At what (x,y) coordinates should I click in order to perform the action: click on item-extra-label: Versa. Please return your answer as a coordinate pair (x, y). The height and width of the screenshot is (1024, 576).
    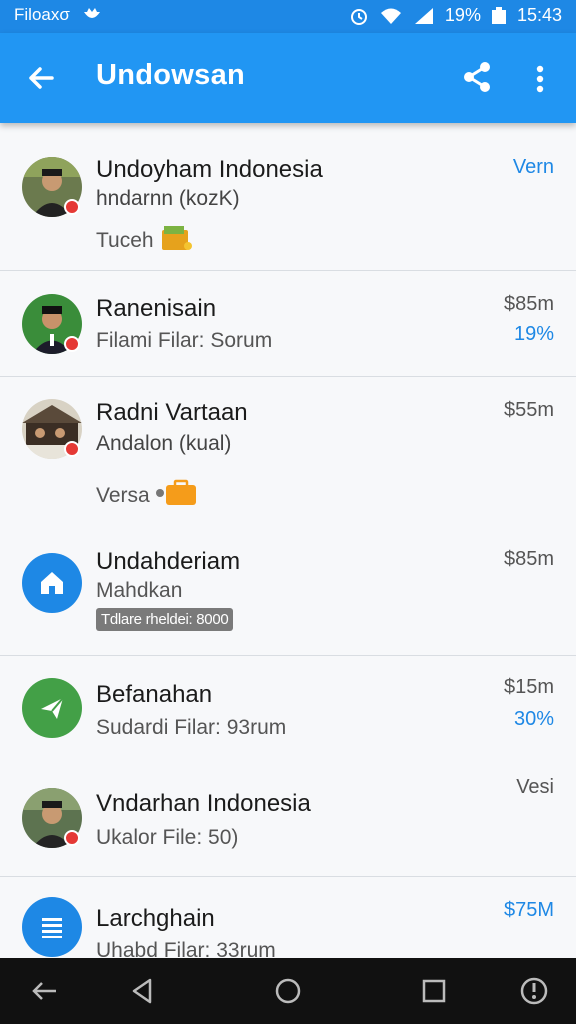
    Looking at the image, I should click on (123, 495).